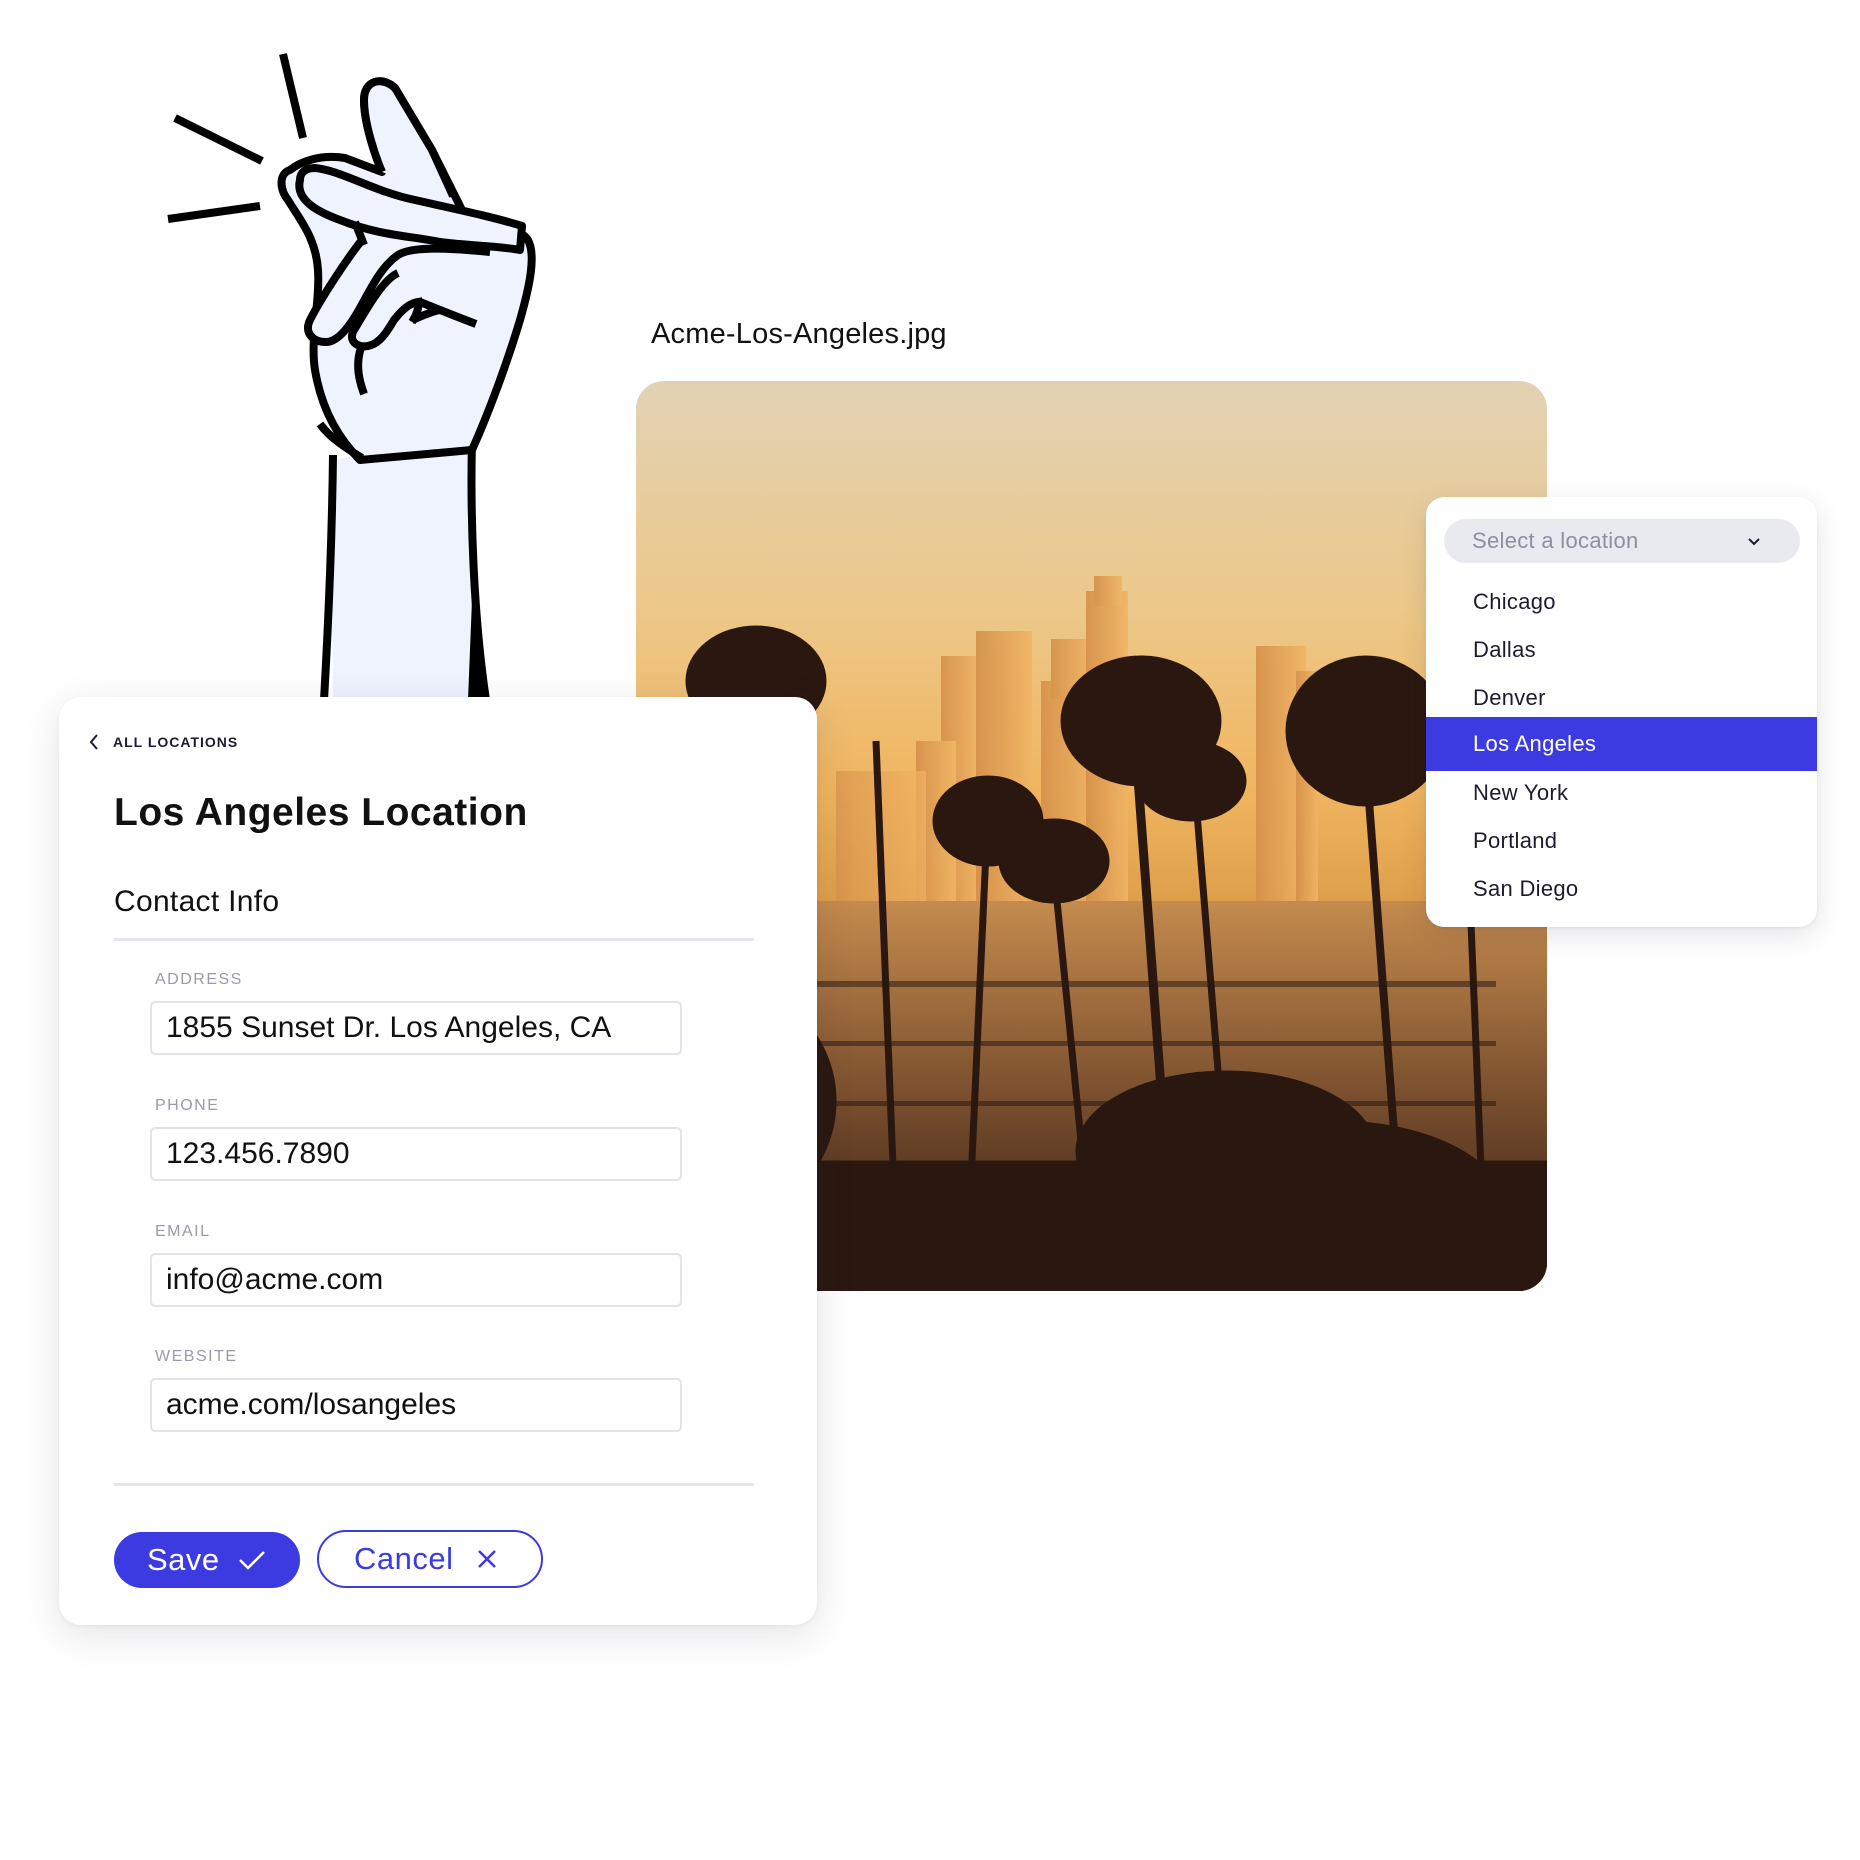  Describe the element at coordinates (1621, 602) in the screenshot. I see `dropdown-option-chicago: Chicago` at that location.